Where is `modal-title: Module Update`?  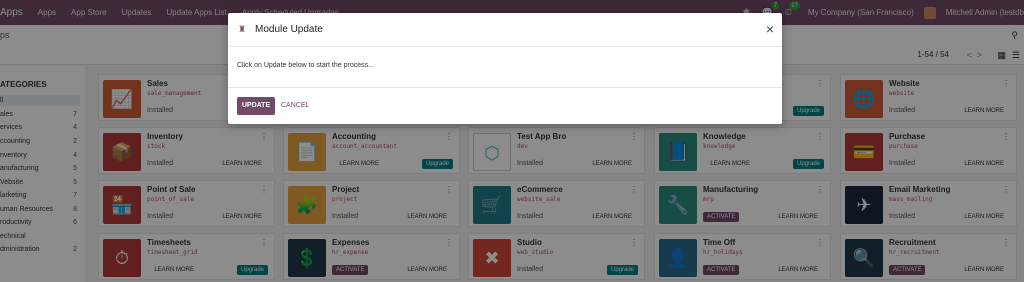
modal-title: Module Update is located at coordinates (289, 29).